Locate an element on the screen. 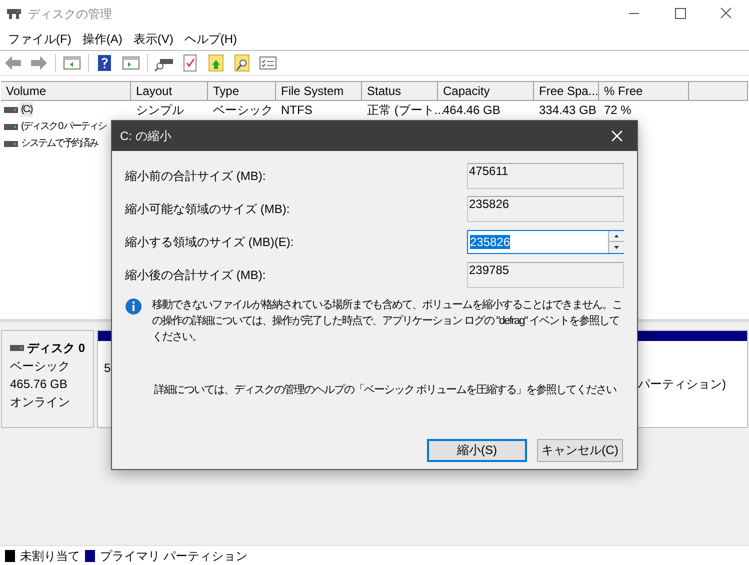 The height and width of the screenshot is (565, 749). dialog-title: C: の縮小 is located at coordinates (146, 136).